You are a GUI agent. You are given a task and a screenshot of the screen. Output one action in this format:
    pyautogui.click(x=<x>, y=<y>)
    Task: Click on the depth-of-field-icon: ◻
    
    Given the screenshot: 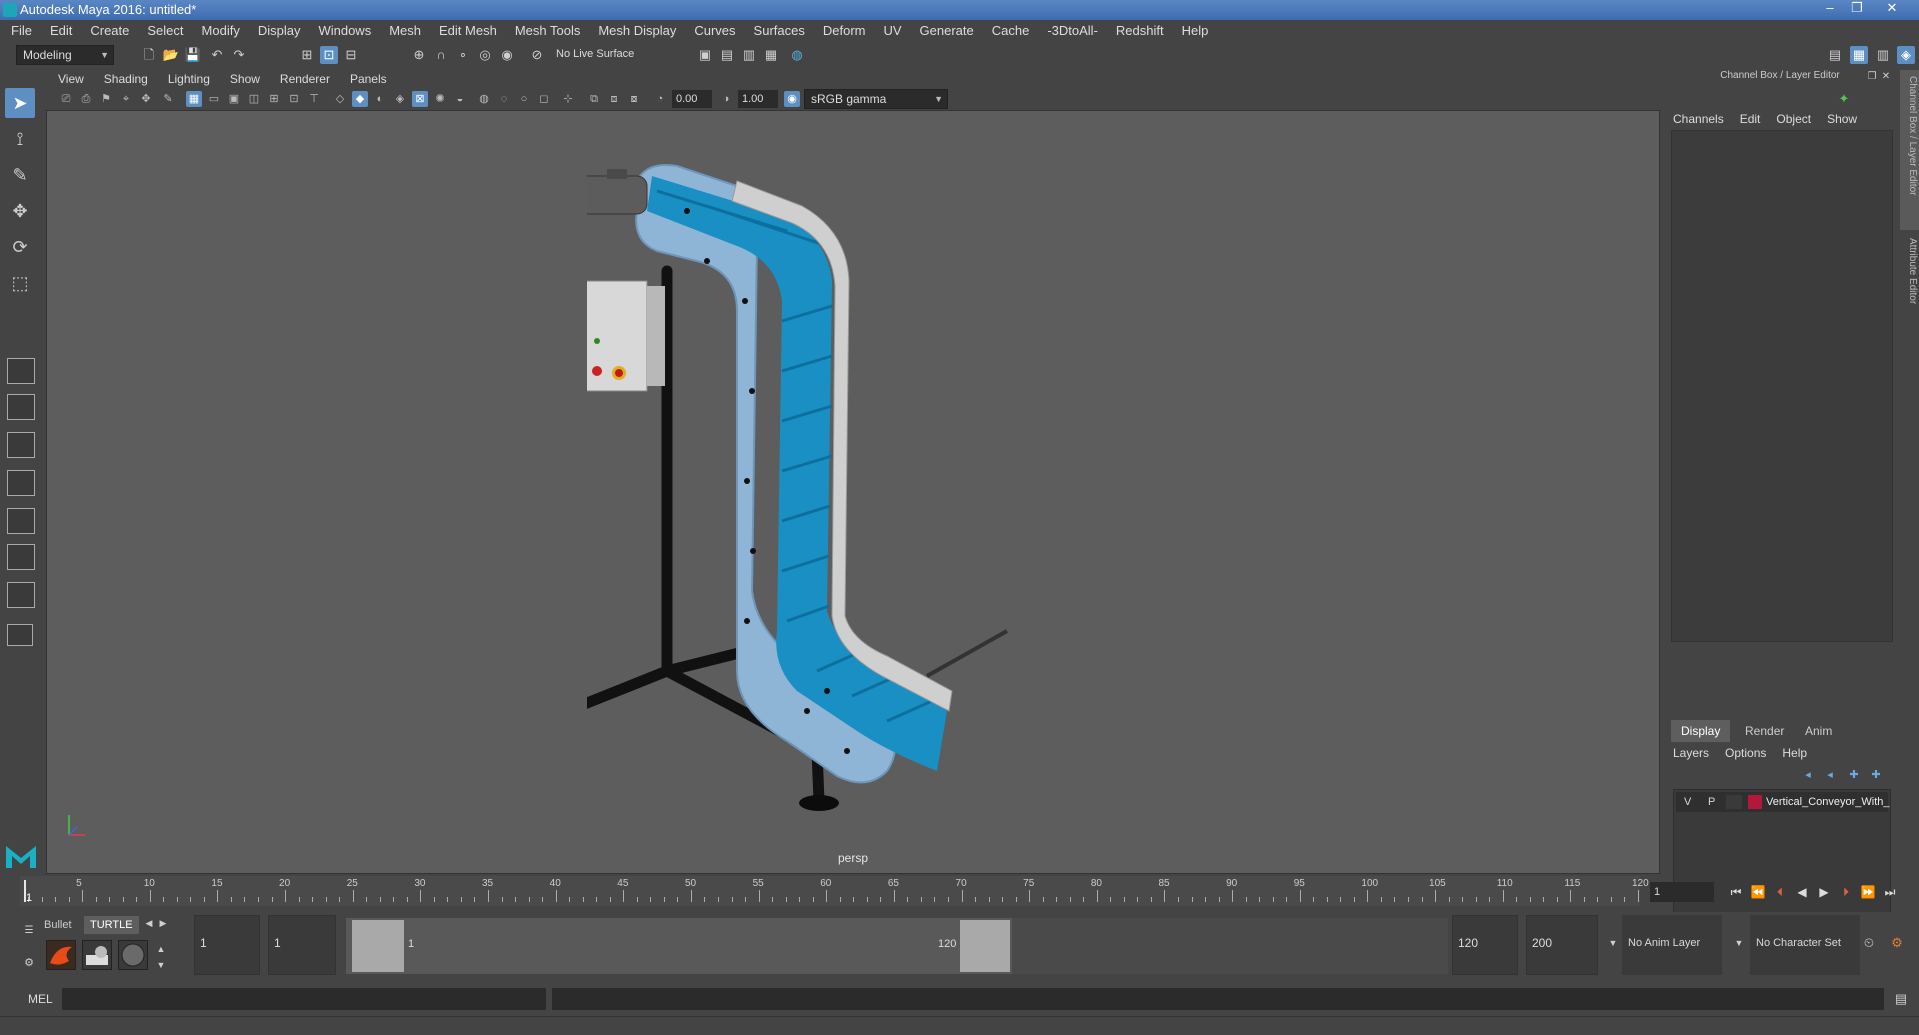 What is the action you would take?
    pyautogui.click(x=544, y=99)
    